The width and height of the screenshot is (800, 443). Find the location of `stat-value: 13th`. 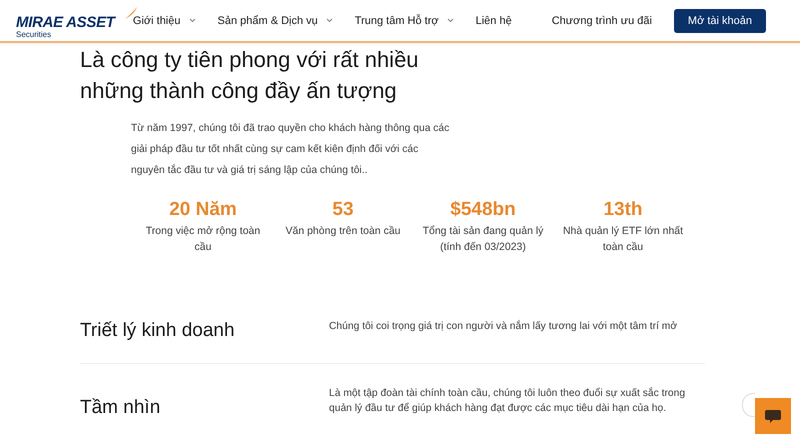

stat-value: 13th is located at coordinates (623, 210).